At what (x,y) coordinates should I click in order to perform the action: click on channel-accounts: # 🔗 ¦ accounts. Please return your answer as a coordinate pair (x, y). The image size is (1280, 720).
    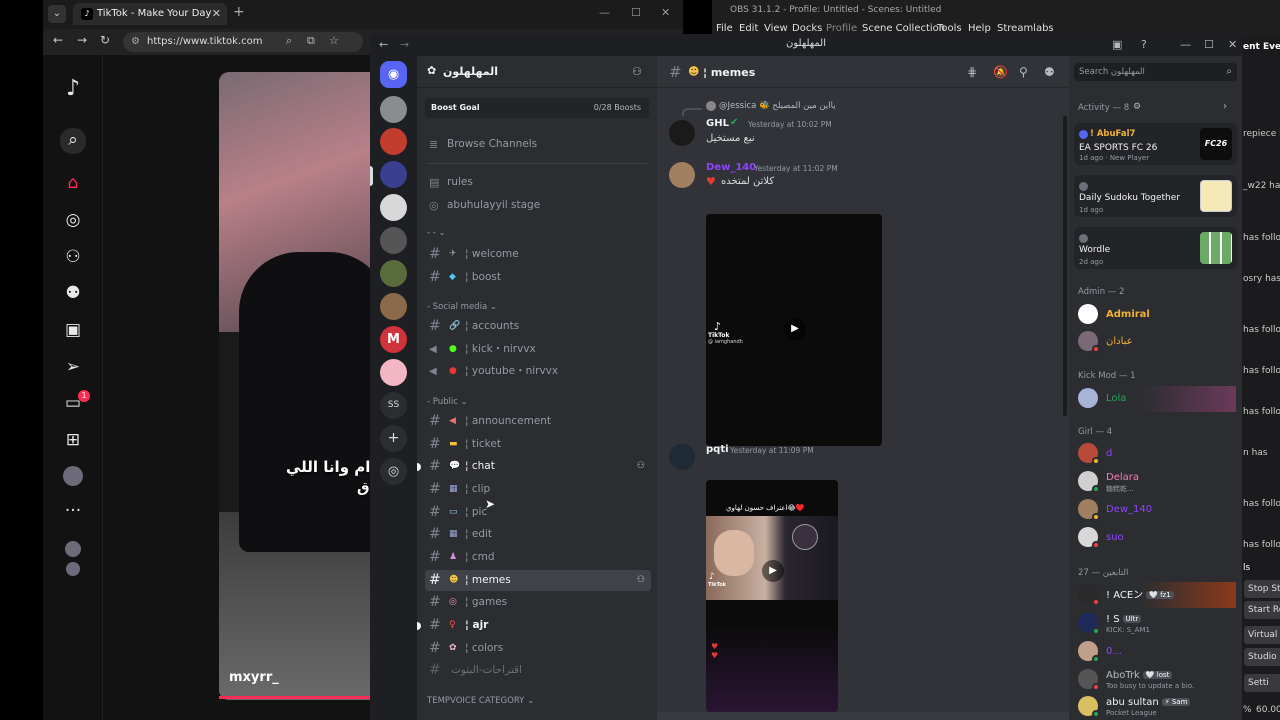
    Looking at the image, I should click on (538, 326).